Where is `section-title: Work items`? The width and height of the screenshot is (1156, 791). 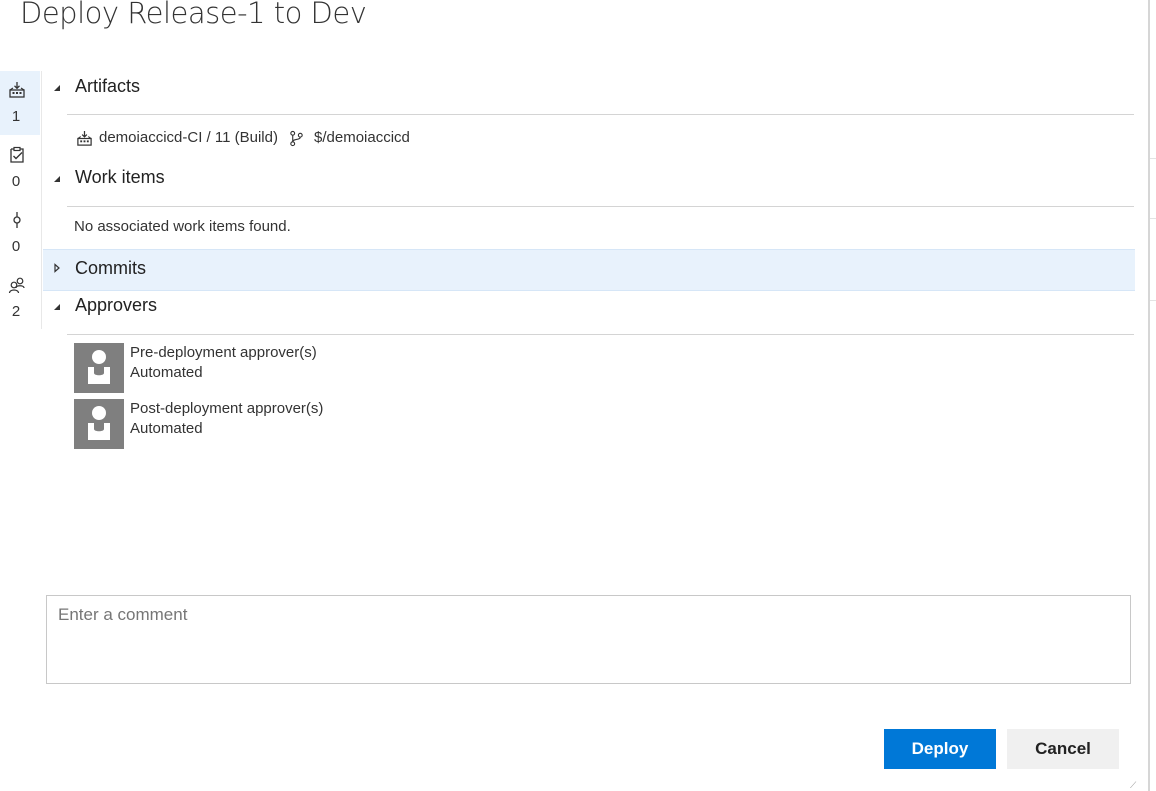 section-title: Work items is located at coordinates (120, 177).